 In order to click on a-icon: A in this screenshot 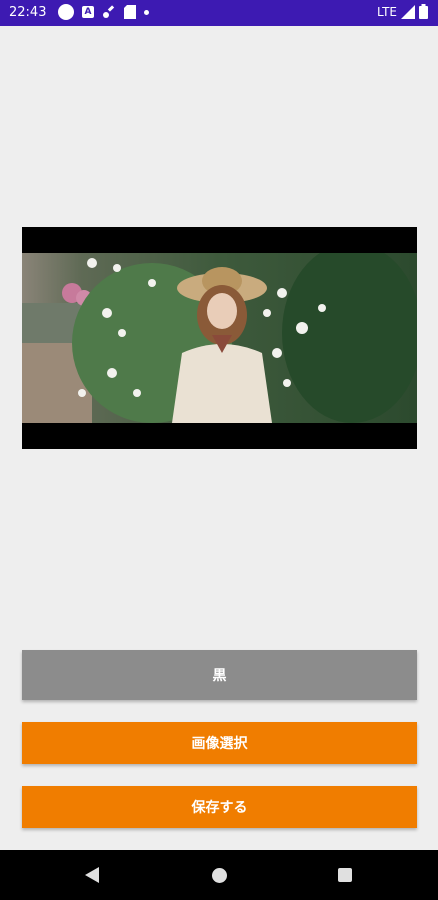, I will do `click(88, 12)`.